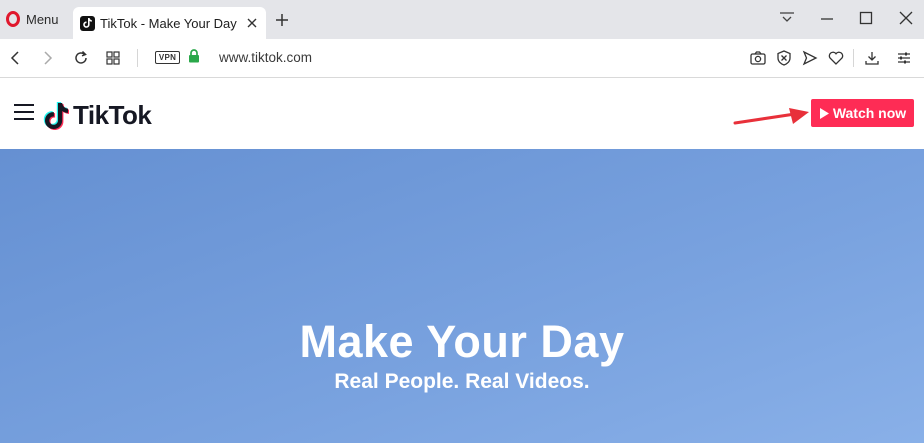 The width and height of the screenshot is (924, 443). I want to click on back-icon, so click(15, 58).